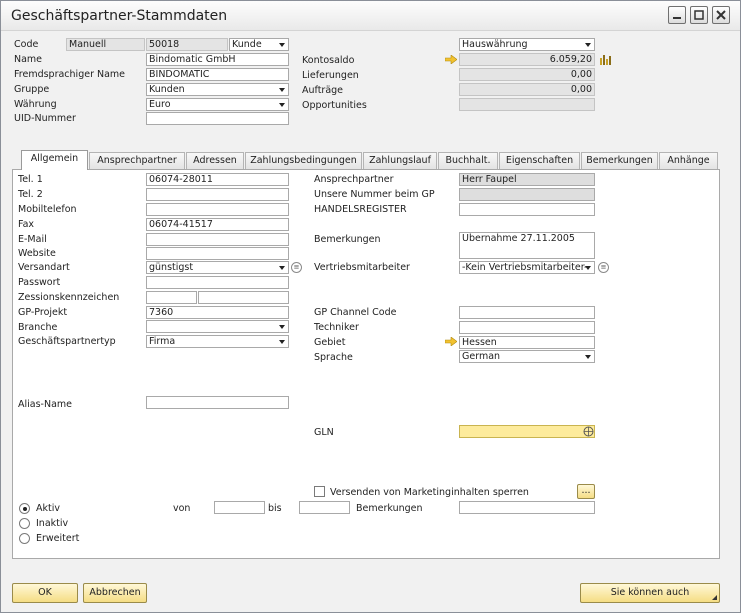  Describe the element at coordinates (167, 89) in the screenshot. I see `group-value: Kunden` at that location.